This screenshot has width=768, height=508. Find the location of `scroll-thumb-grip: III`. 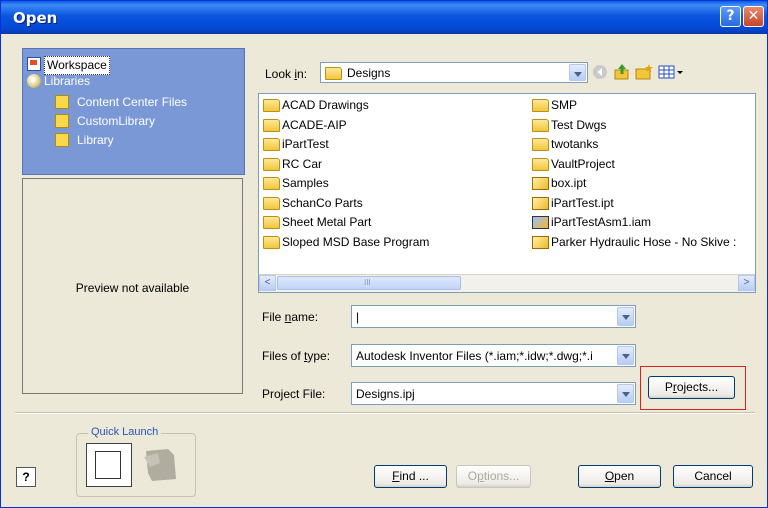

scroll-thumb-grip: III is located at coordinates (367, 282).